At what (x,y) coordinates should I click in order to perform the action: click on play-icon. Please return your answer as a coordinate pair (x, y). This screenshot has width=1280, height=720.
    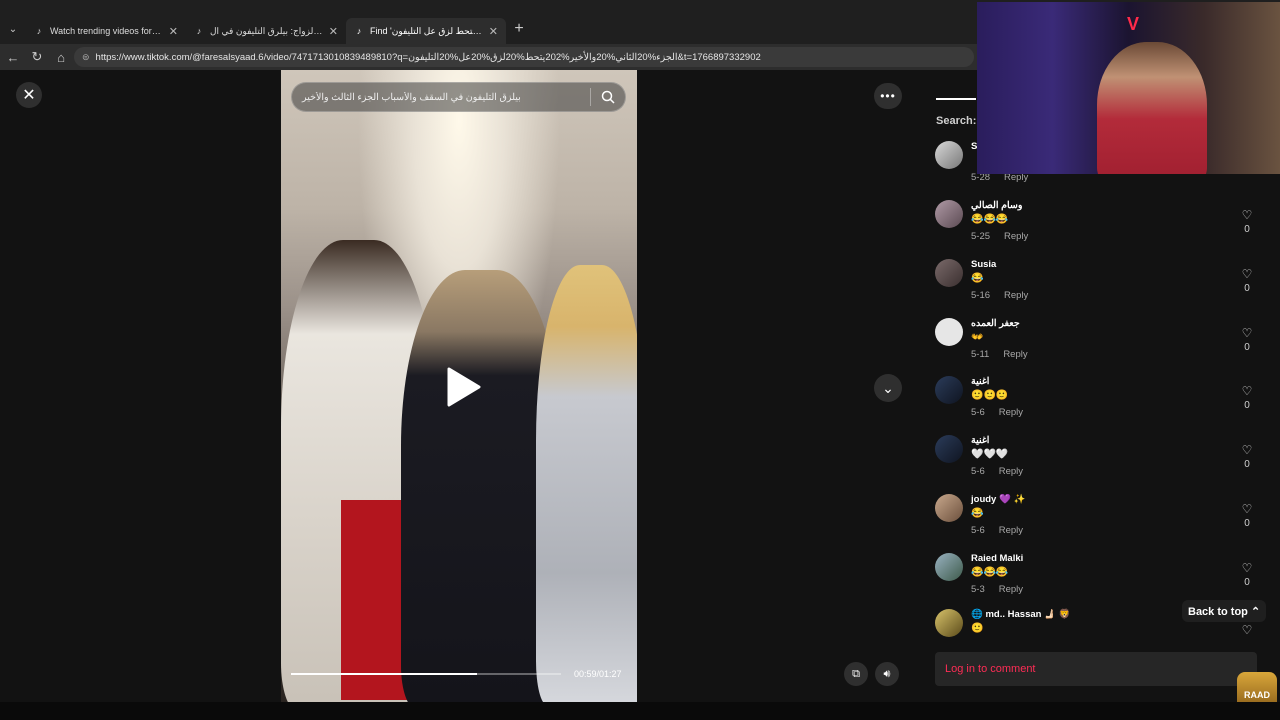
    Looking at the image, I should click on (463, 387).